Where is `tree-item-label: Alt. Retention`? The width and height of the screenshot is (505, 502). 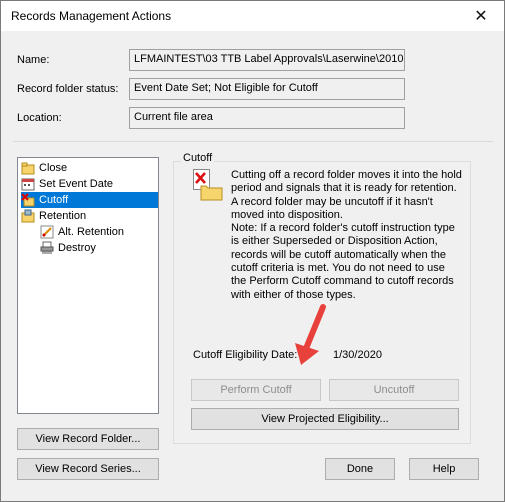 tree-item-label: Alt. Retention is located at coordinates (91, 232).